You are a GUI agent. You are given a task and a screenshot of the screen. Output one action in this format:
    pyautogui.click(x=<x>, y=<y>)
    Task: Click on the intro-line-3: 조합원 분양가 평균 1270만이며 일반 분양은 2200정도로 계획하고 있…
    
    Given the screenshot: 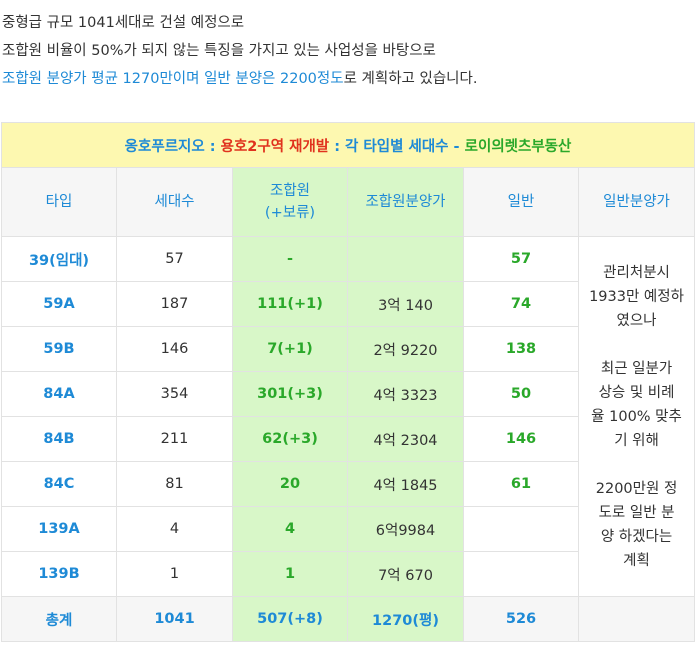 What is the action you would take?
    pyautogui.click(x=239, y=79)
    